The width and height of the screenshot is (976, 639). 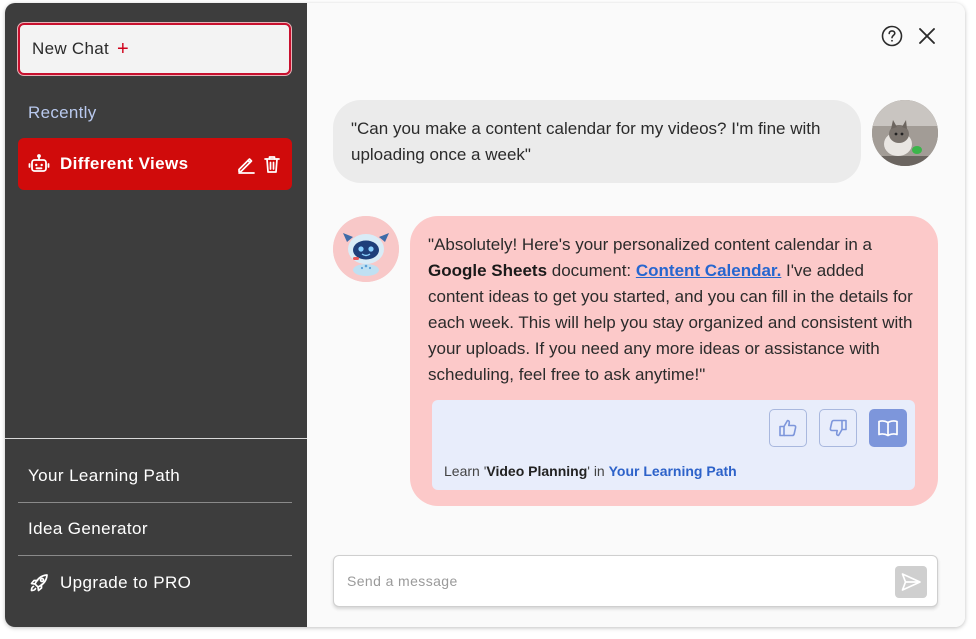 What do you see at coordinates (156, 438) in the screenshot?
I see `sidebar-divider` at bounding box center [156, 438].